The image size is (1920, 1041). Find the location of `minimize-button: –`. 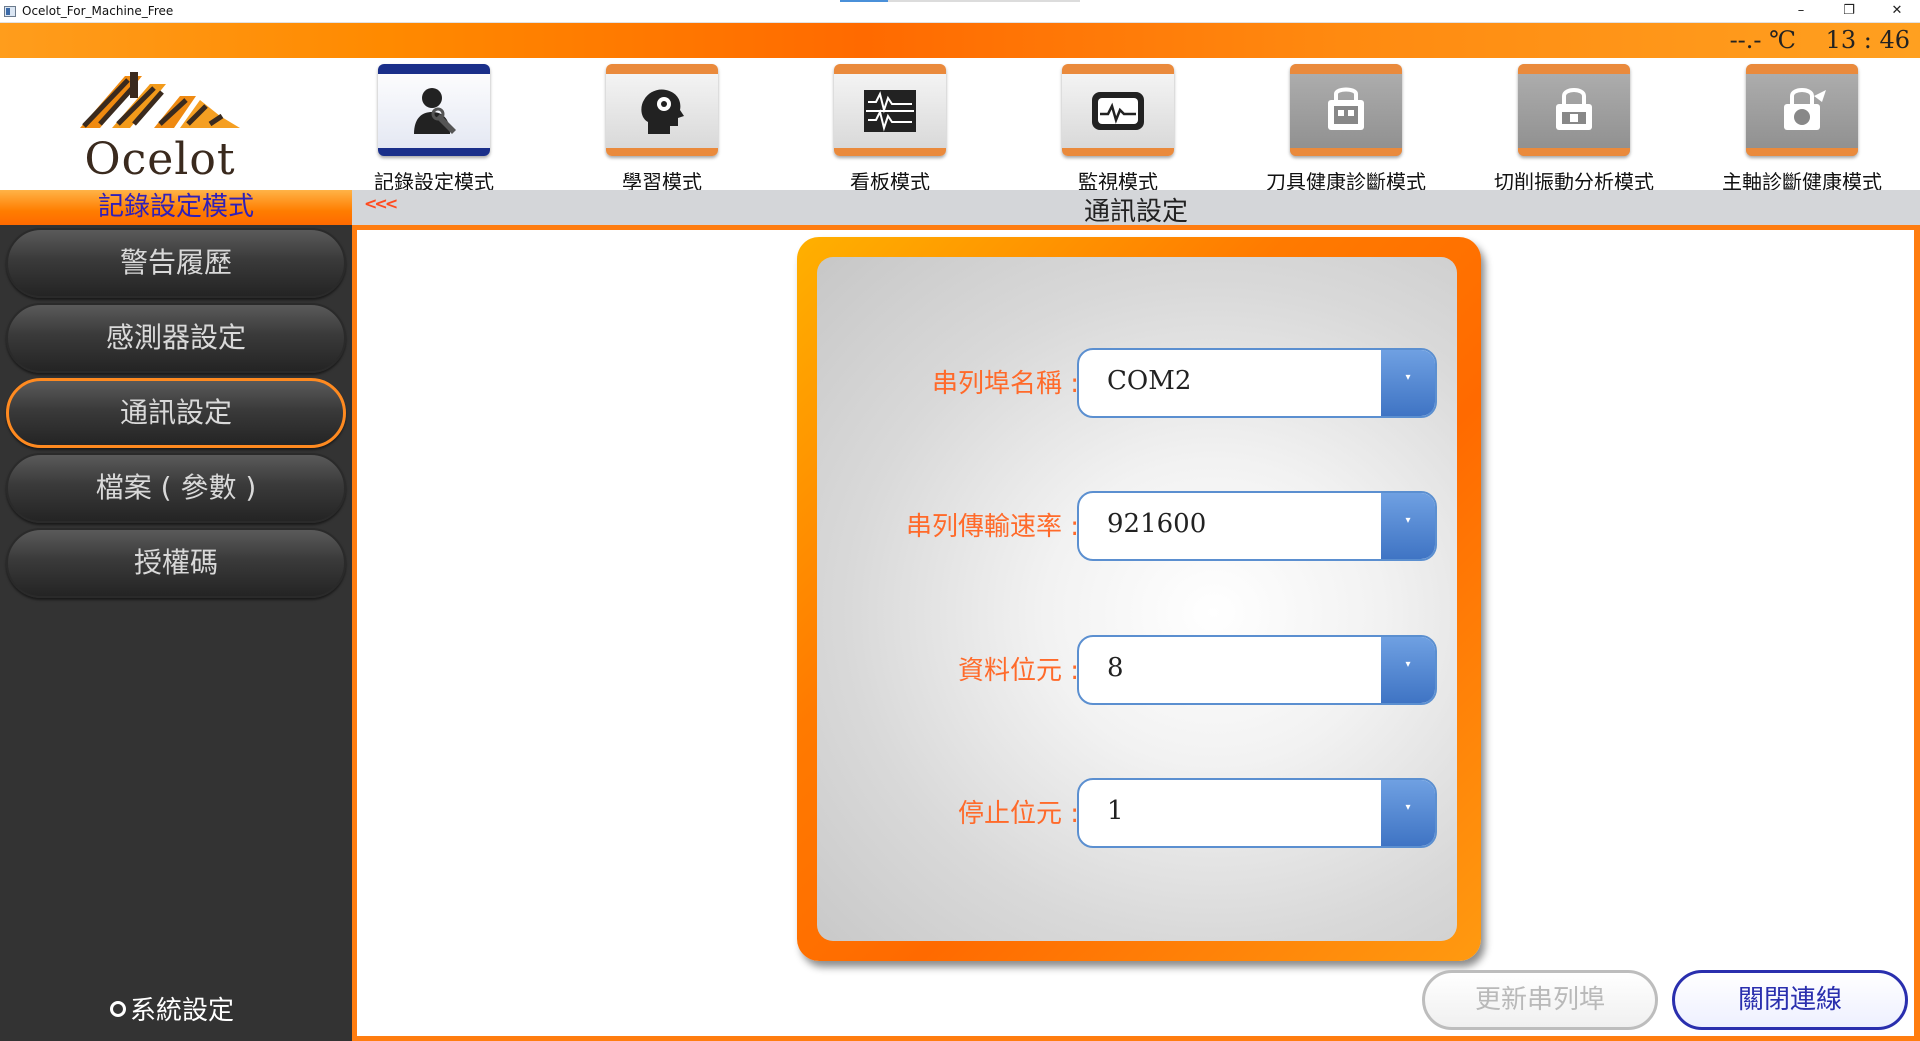

minimize-button: – is located at coordinates (1801, 11).